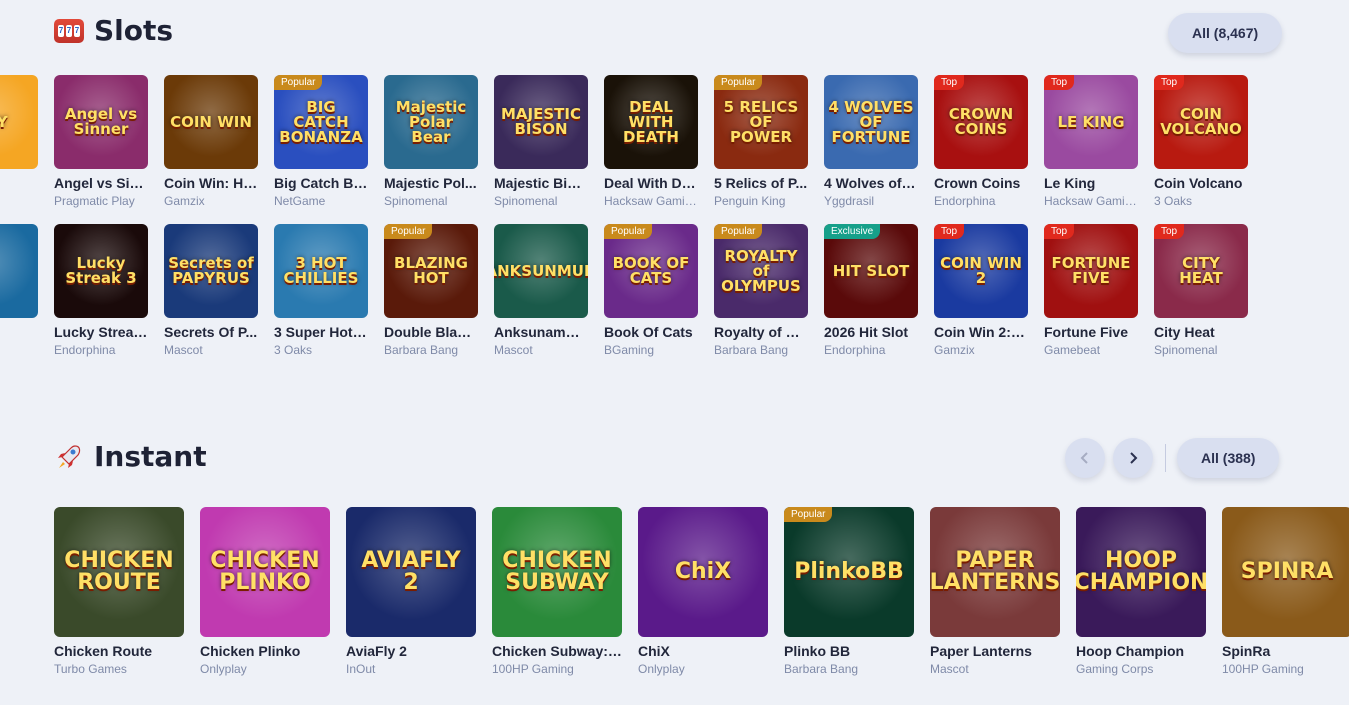 Image resolution: width=1349 pixels, height=705 pixels. Describe the element at coordinates (211, 201) in the screenshot. I see `game-provider: Gamzix` at that location.